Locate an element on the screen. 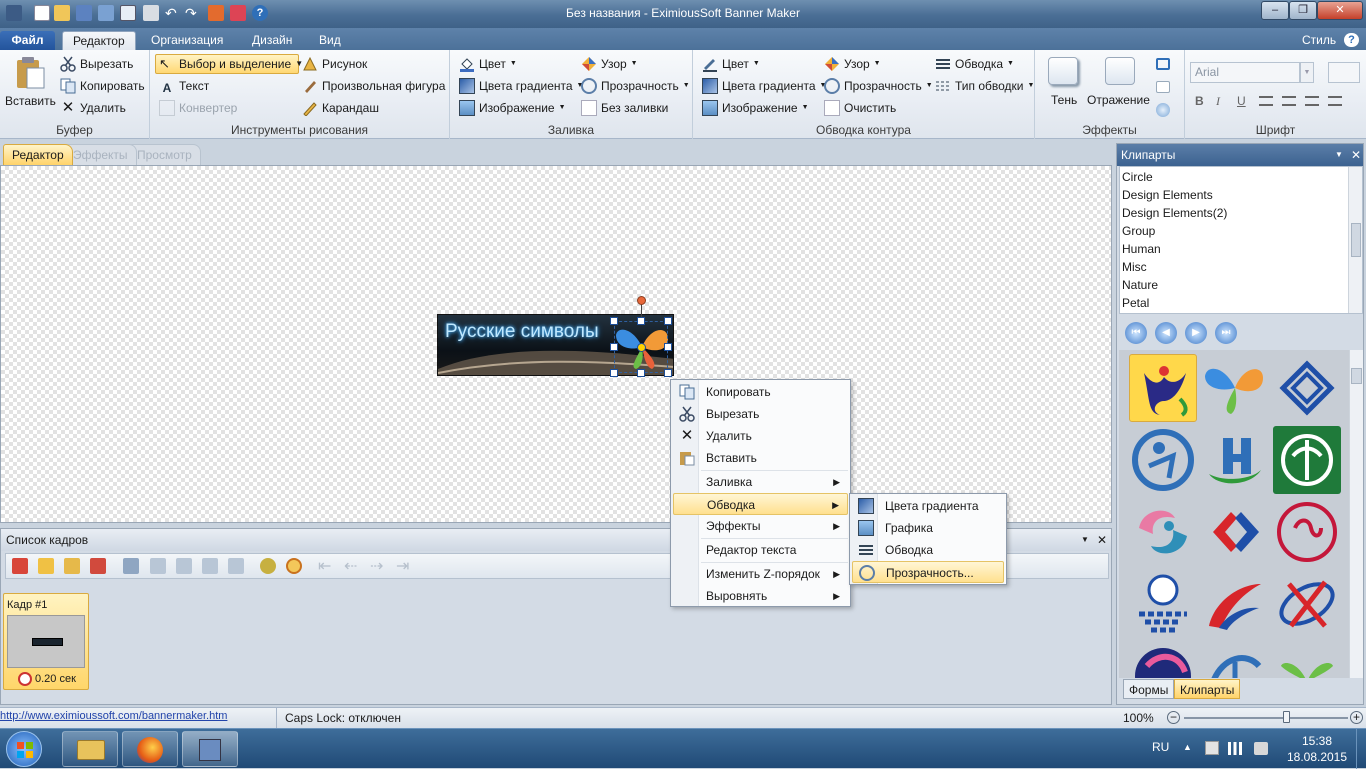 Image resolution: width=1366 pixels, height=769 pixels. close-button: ✕ is located at coordinates (1340, 10).